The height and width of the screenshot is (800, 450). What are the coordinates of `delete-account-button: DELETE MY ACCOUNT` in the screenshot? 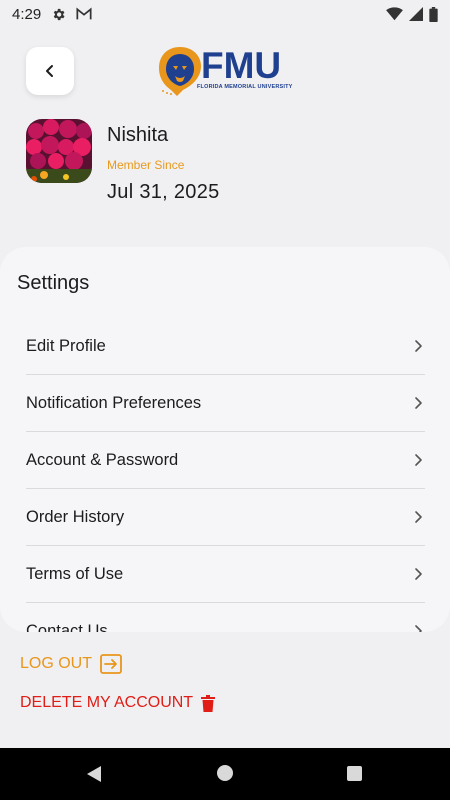 It's located at (118, 703).